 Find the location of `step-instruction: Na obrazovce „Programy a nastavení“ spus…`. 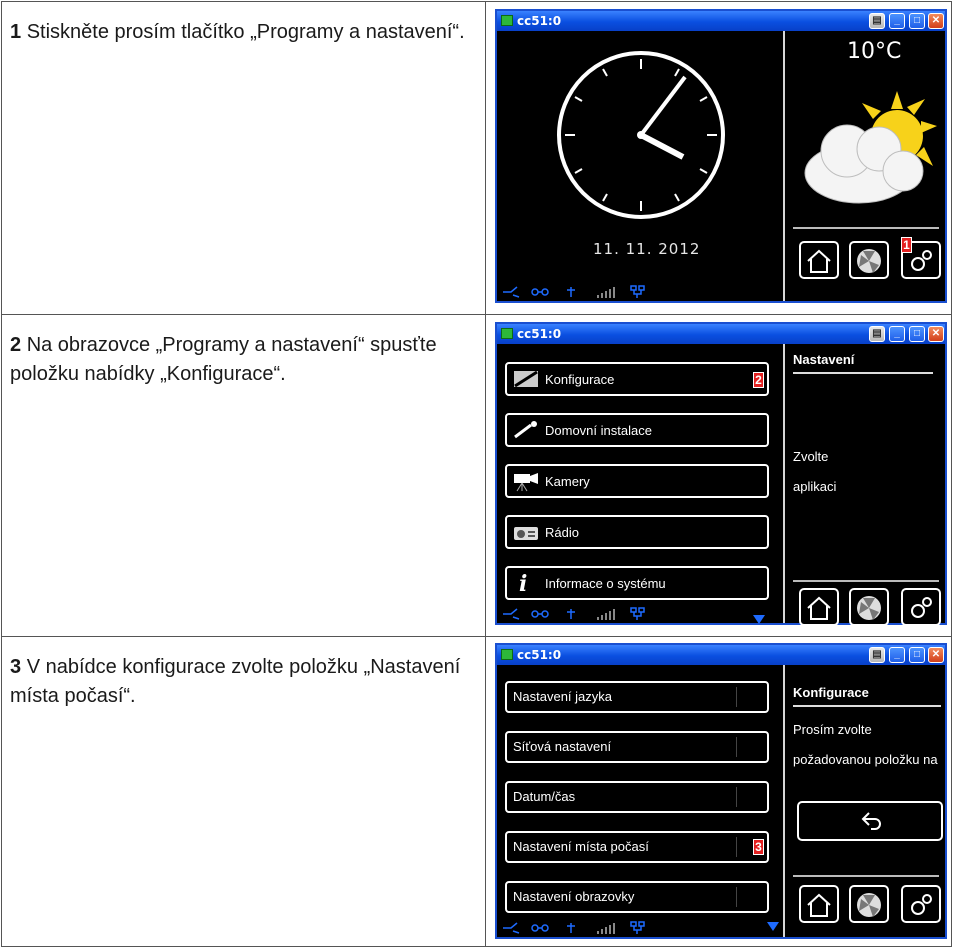

step-instruction: Na obrazovce „Programy a nastavení“ spus… is located at coordinates (223, 359).